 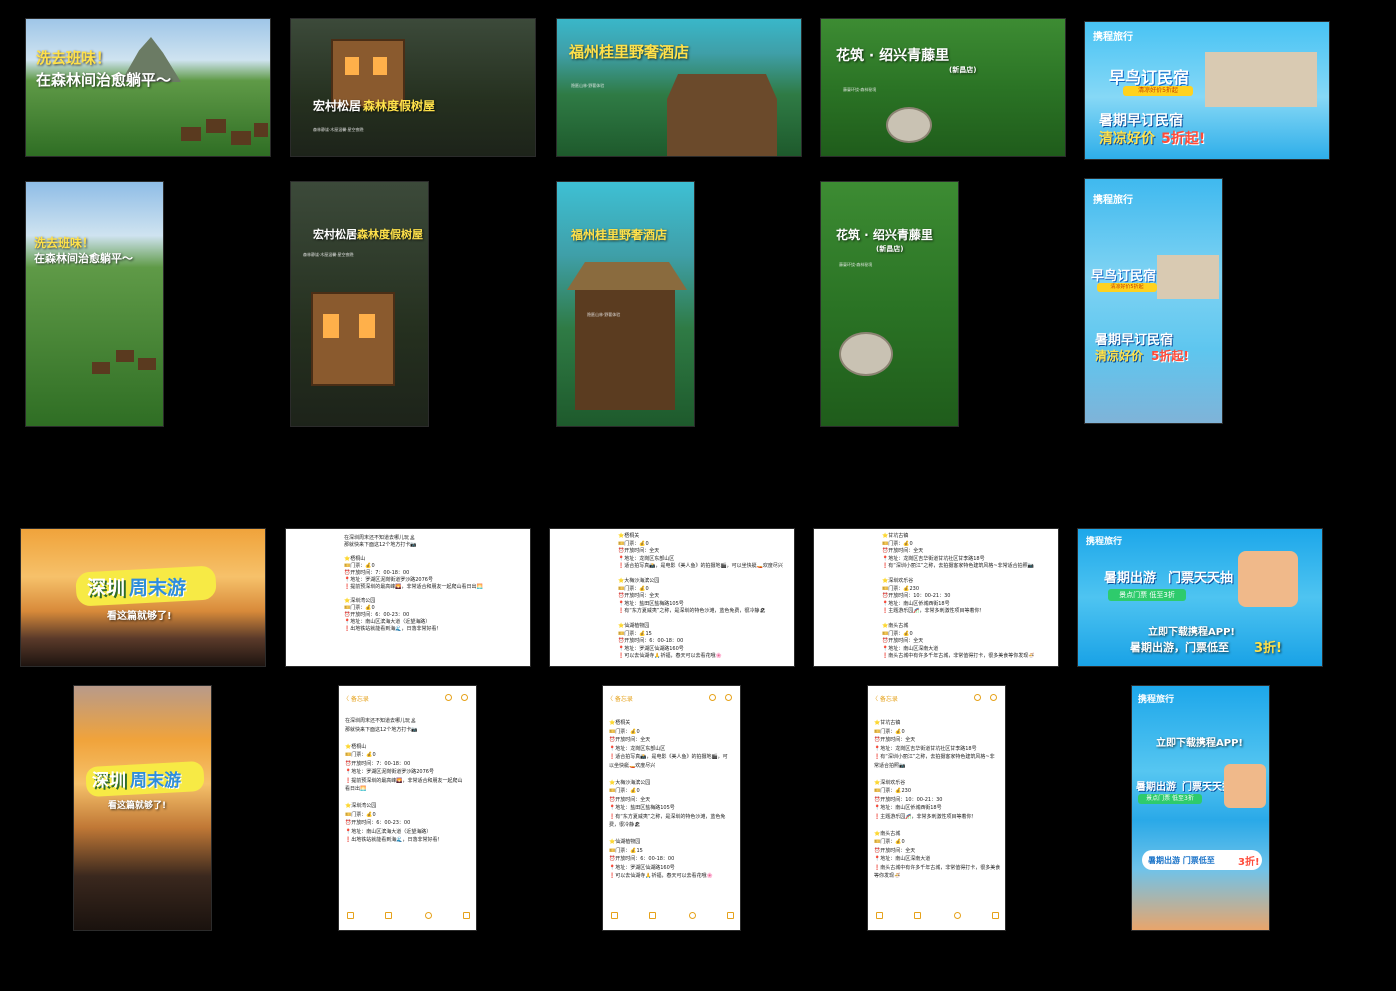 What do you see at coordinates (1153, 301) in the screenshot?
I see `thumbnail-ctrip-early-bird-portrait: 携程旅行 早鸟订民宿 清凉好价5折起 暑期早订民宿 清凉好价 5折起!` at bounding box center [1153, 301].